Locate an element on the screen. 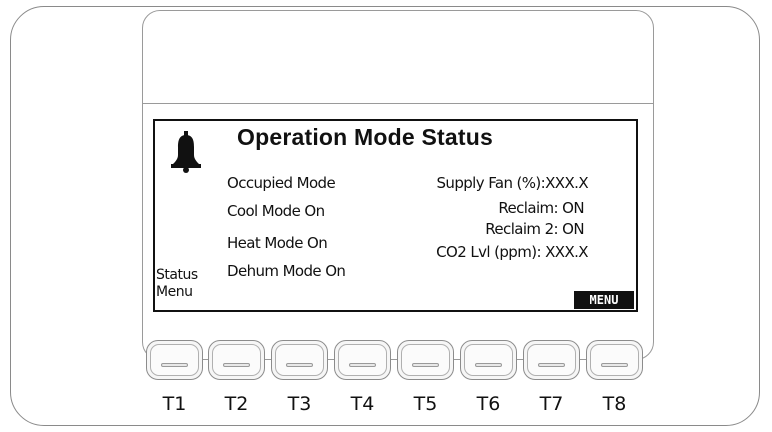 Image resolution: width=772 pixels, height=432 pixels. menu-button: MENU is located at coordinates (604, 300).